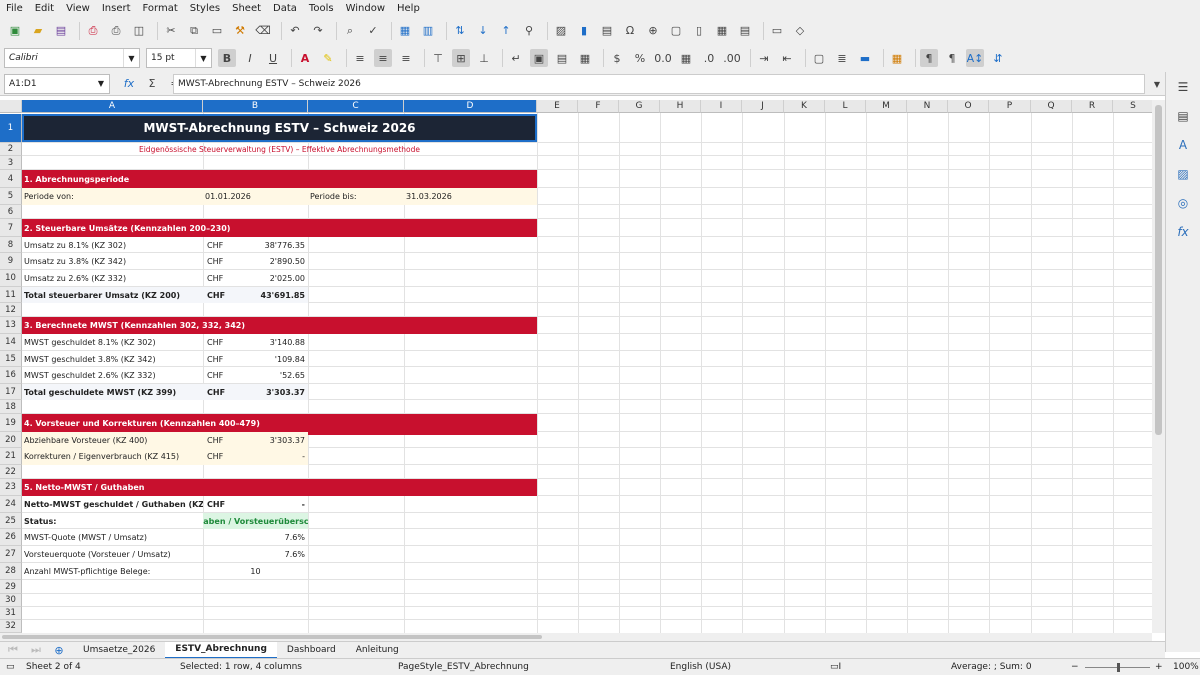 The image size is (1200, 675). I want to click on row-header: 27, so click(11, 554).